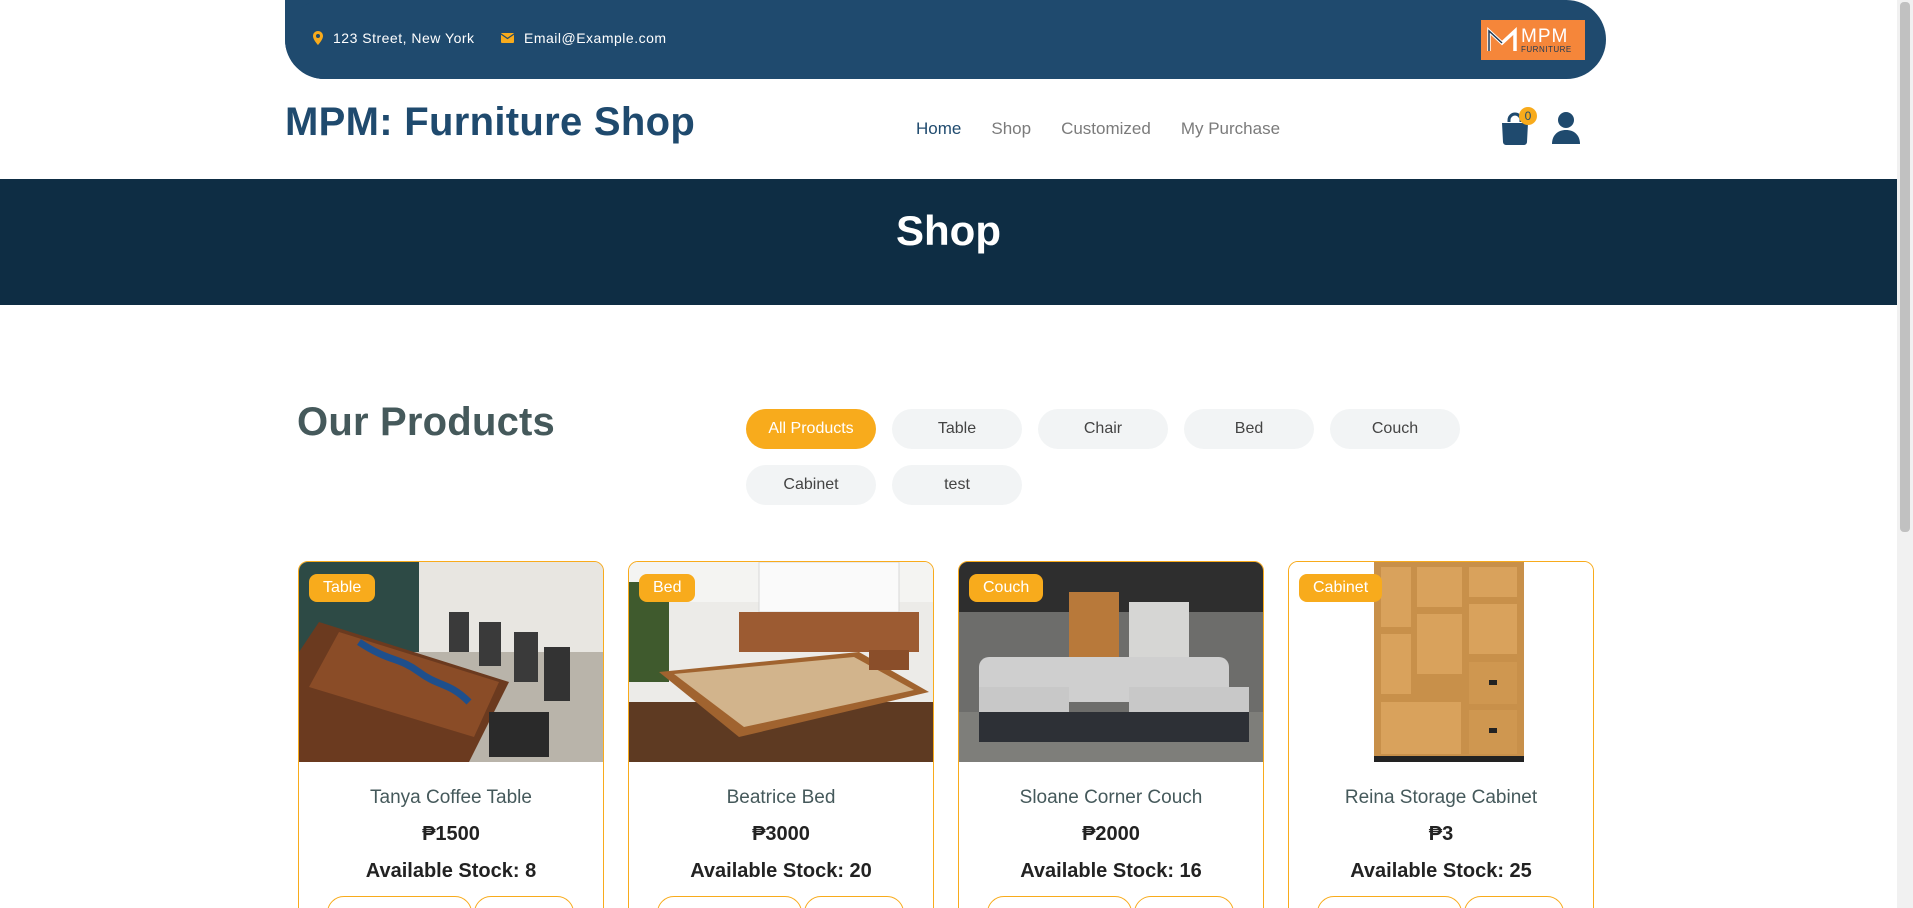  I want to click on product-price: ₱3, so click(1441, 834).